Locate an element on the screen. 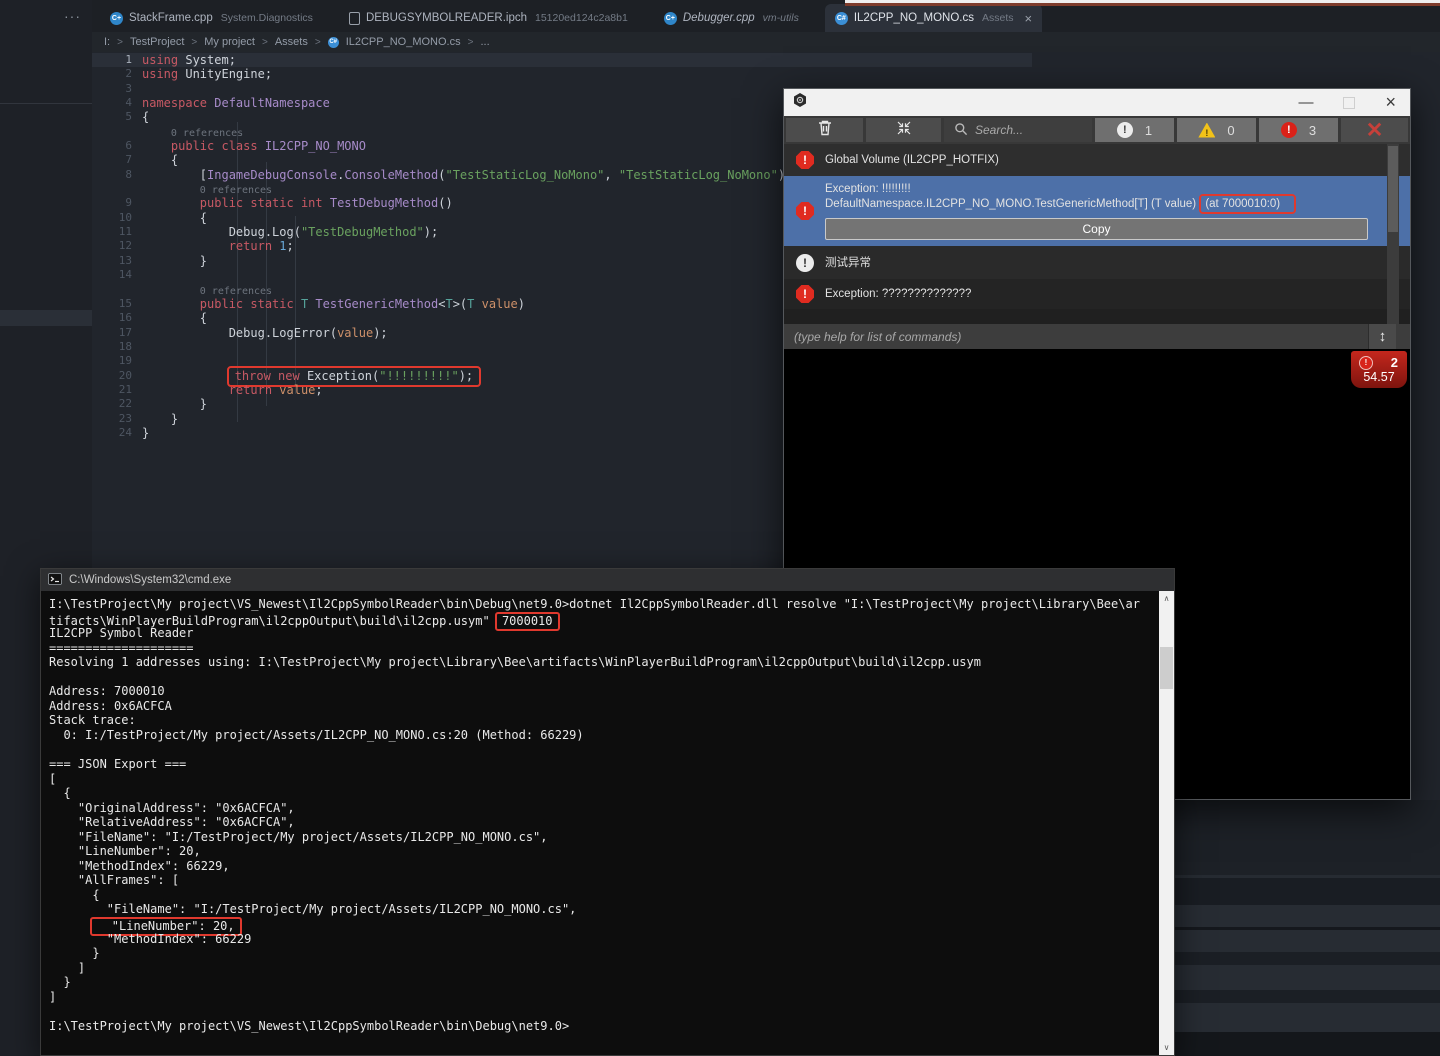 The height and width of the screenshot is (1056, 1440). console-titlebar: — × is located at coordinates (1097, 102).